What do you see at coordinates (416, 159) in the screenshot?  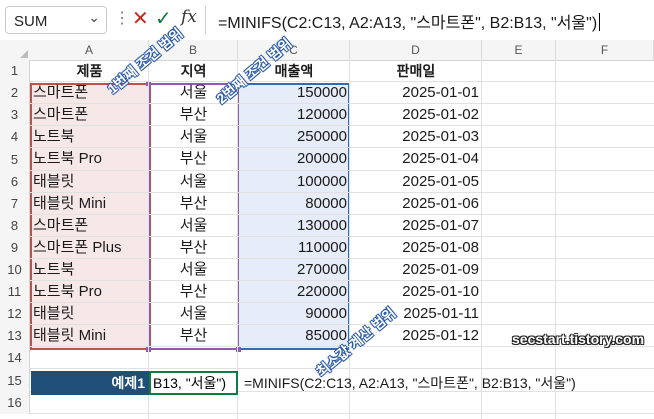 I see `cell-date: 2025-01-04` at bounding box center [416, 159].